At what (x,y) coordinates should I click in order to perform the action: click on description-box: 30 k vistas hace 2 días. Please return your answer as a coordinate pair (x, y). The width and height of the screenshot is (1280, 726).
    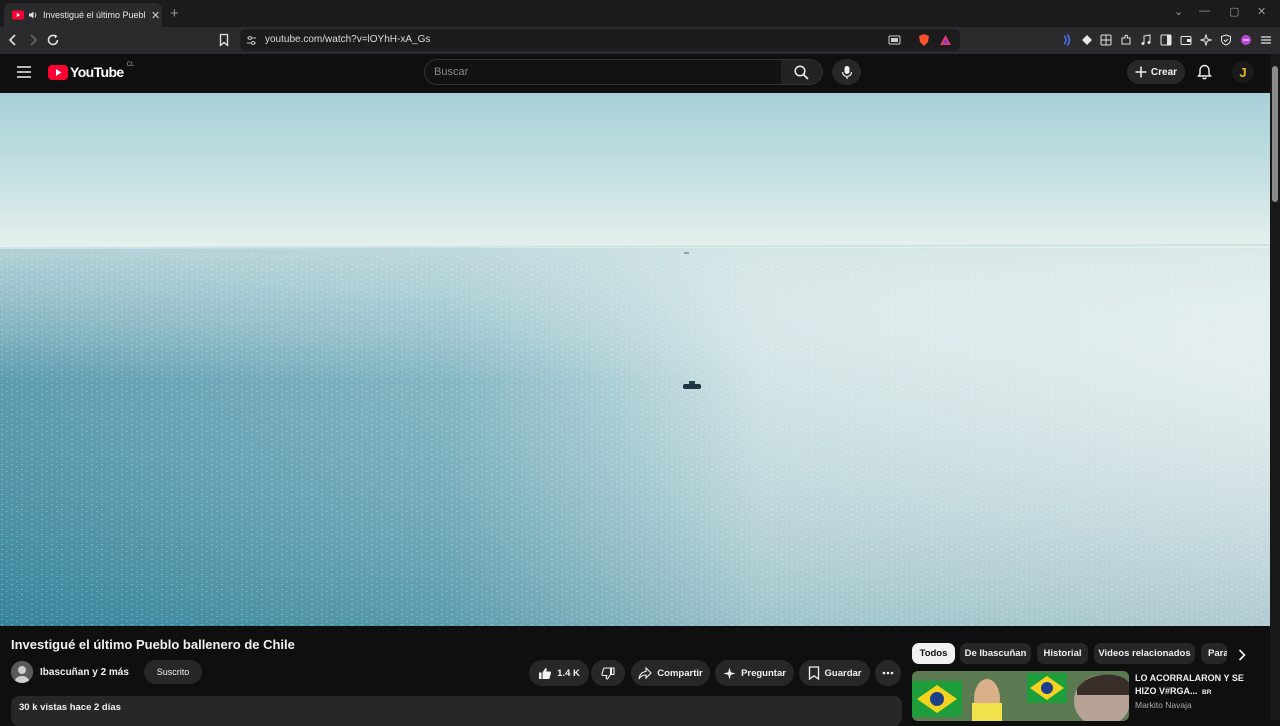
    Looking at the image, I should click on (456, 711).